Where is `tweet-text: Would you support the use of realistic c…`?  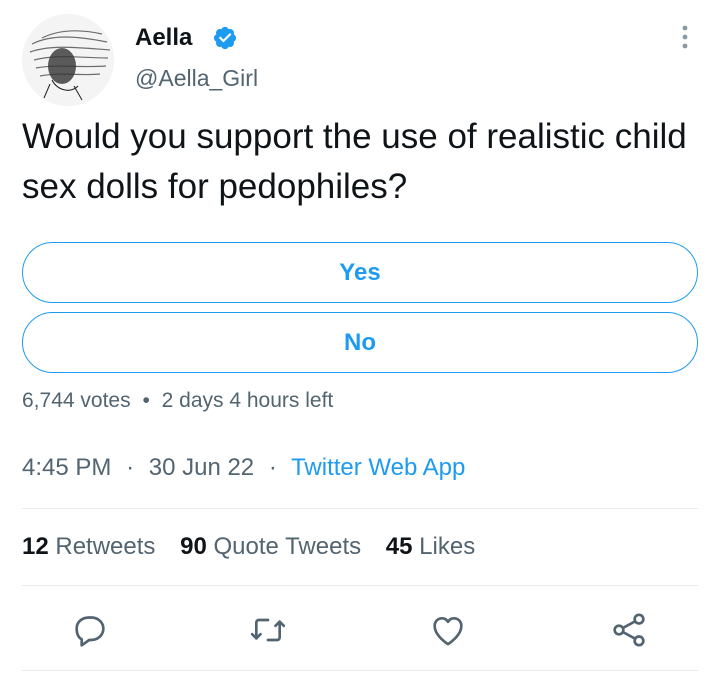 tweet-text: Would you support the use of realistic c… is located at coordinates (354, 161).